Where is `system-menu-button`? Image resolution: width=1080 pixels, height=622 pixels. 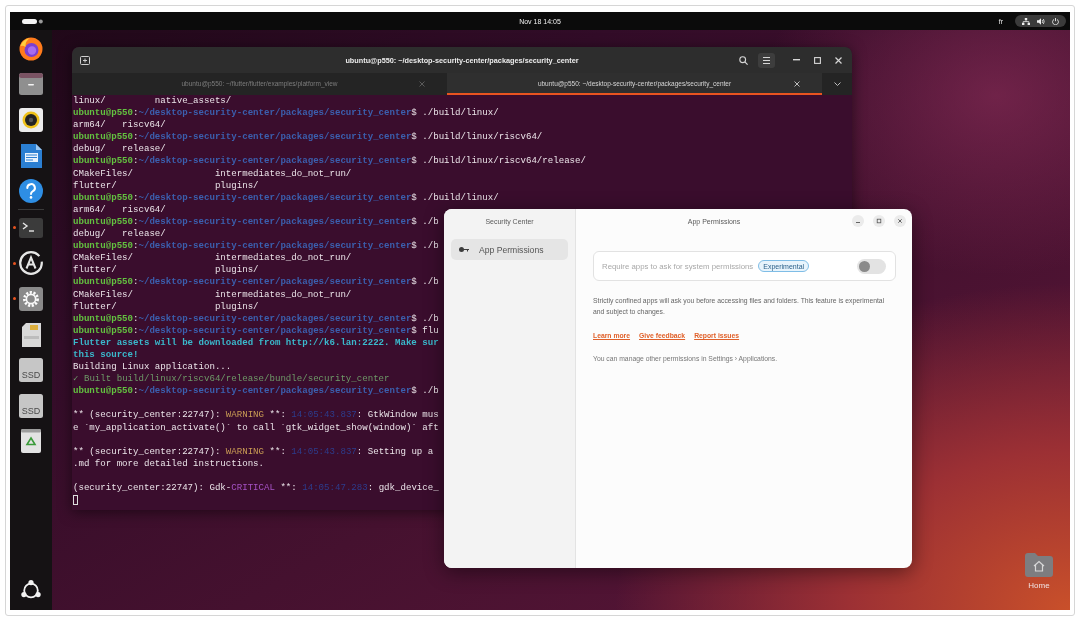 system-menu-button is located at coordinates (1040, 21).